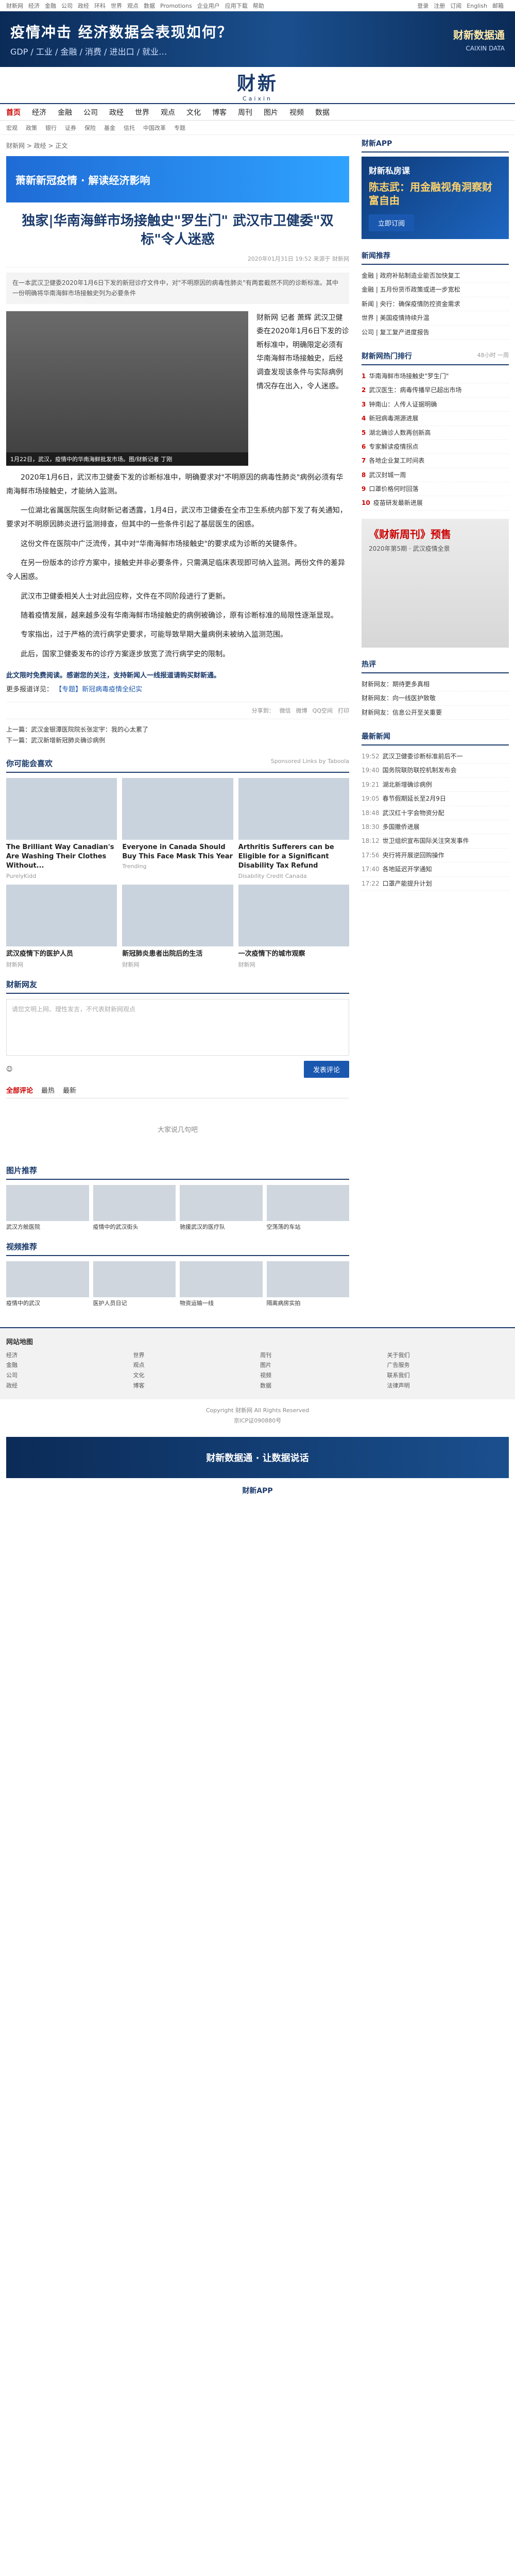 The height and width of the screenshot is (2576, 515). What do you see at coordinates (176, 6) in the screenshot?
I see `top-link: Promotions` at bounding box center [176, 6].